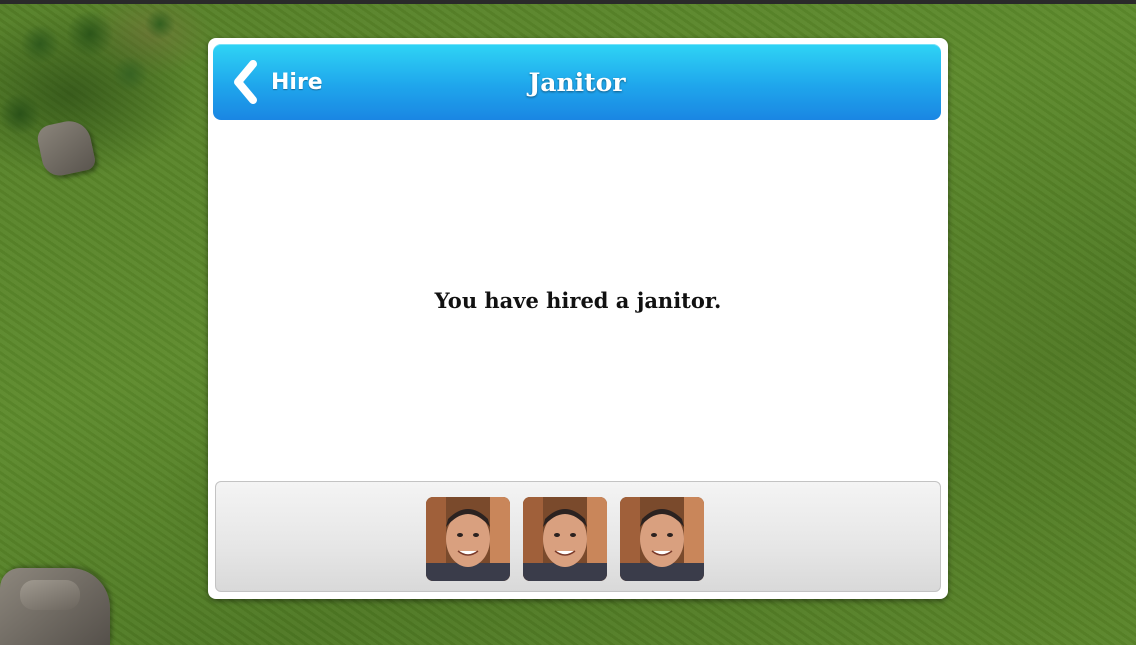 The image size is (1136, 645). Describe the element at coordinates (577, 82) in the screenshot. I see `dialog-header: Hire Janitor` at that location.